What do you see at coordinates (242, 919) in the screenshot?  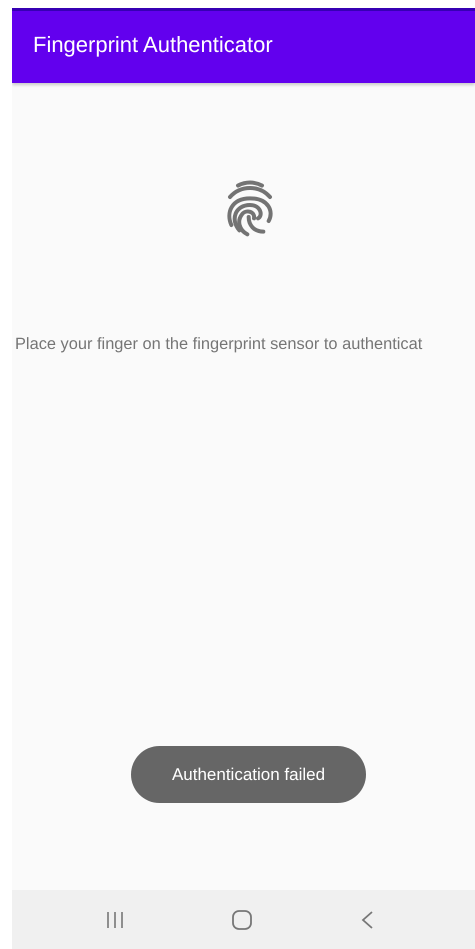 I see `home-icon` at bounding box center [242, 919].